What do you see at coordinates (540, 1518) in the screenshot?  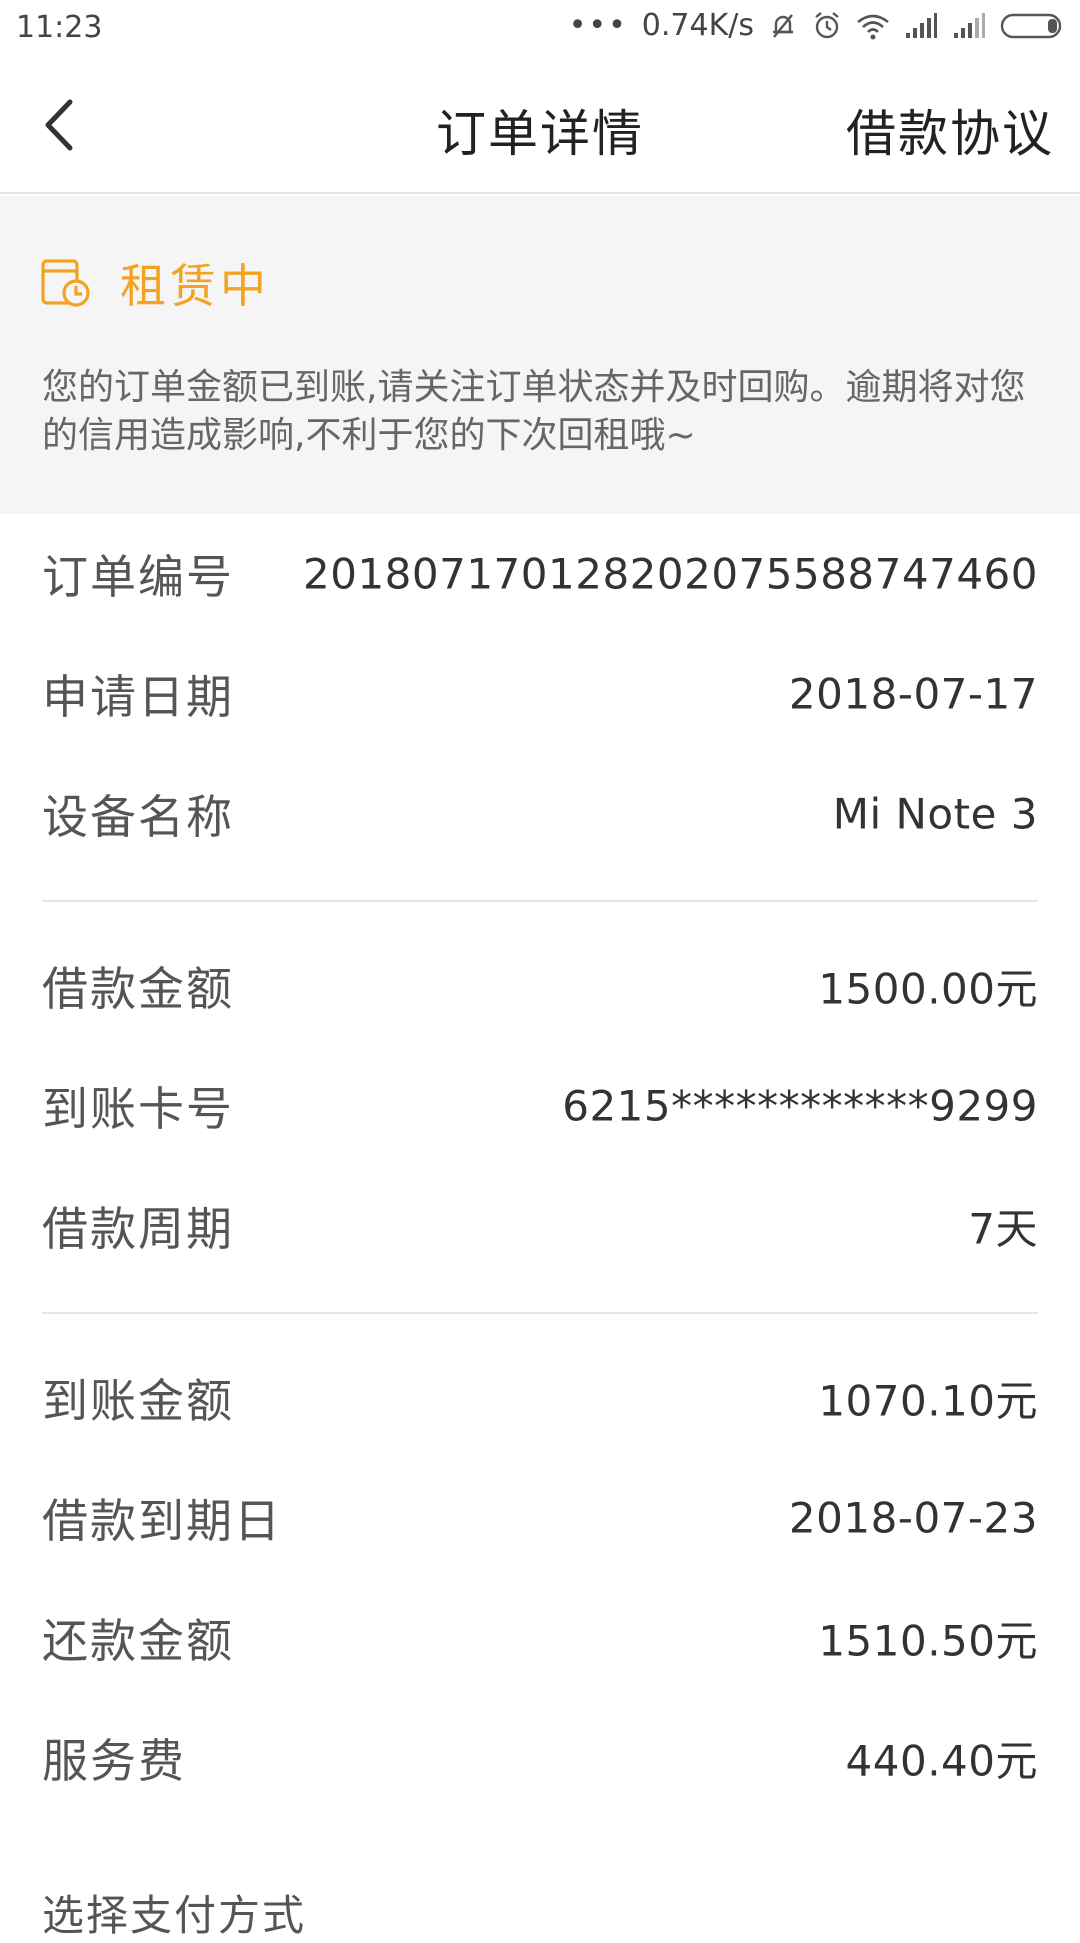 I see `row-due-date: 借款到期日 2018-07-23` at bounding box center [540, 1518].